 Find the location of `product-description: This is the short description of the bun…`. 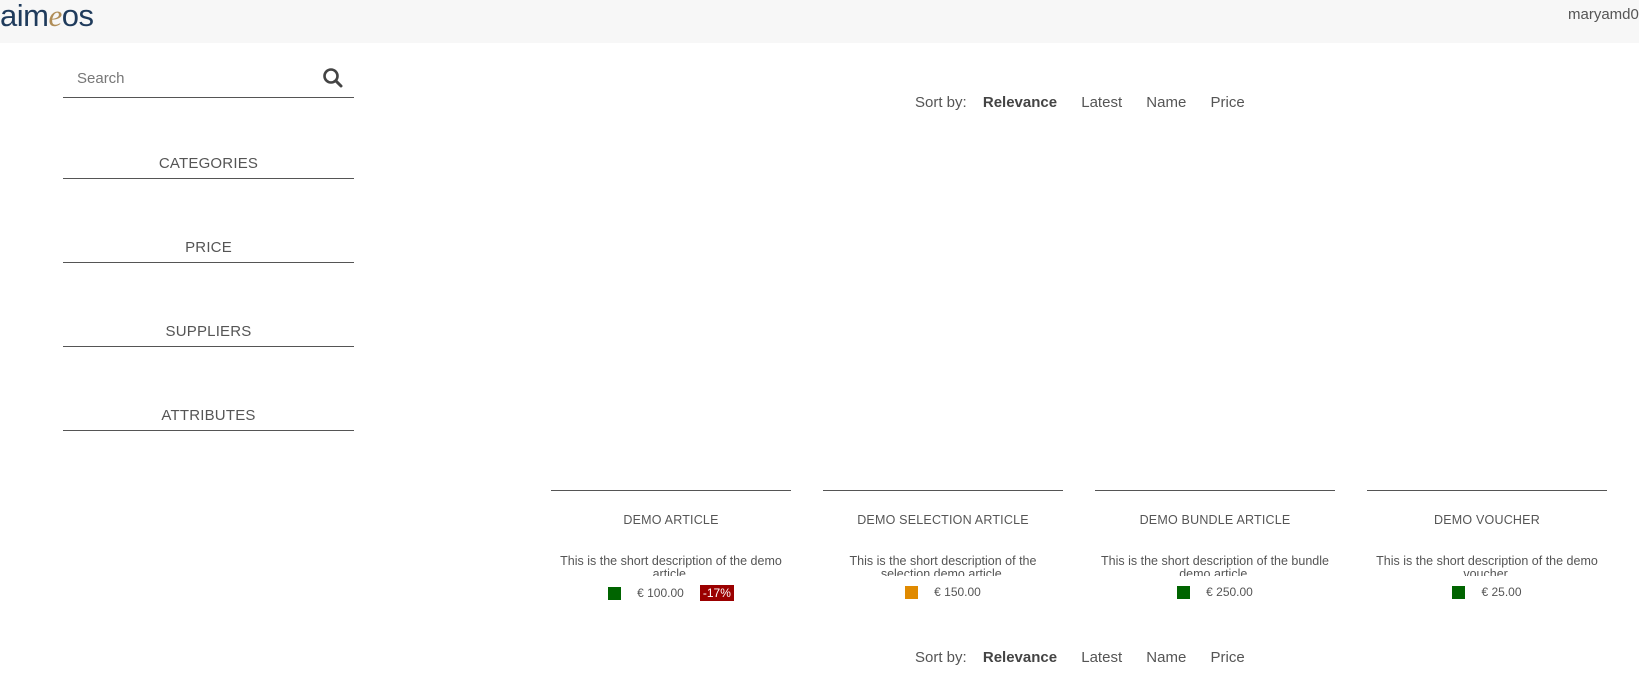

product-description: This is the short description of the bun… is located at coordinates (1215, 565).